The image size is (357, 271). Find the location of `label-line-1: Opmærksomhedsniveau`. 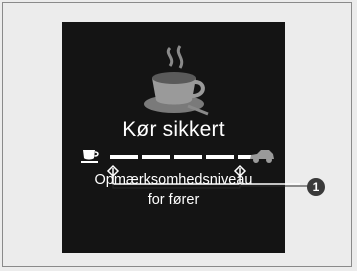

label-line-1: Opmærksomhedsniveau is located at coordinates (173, 180).